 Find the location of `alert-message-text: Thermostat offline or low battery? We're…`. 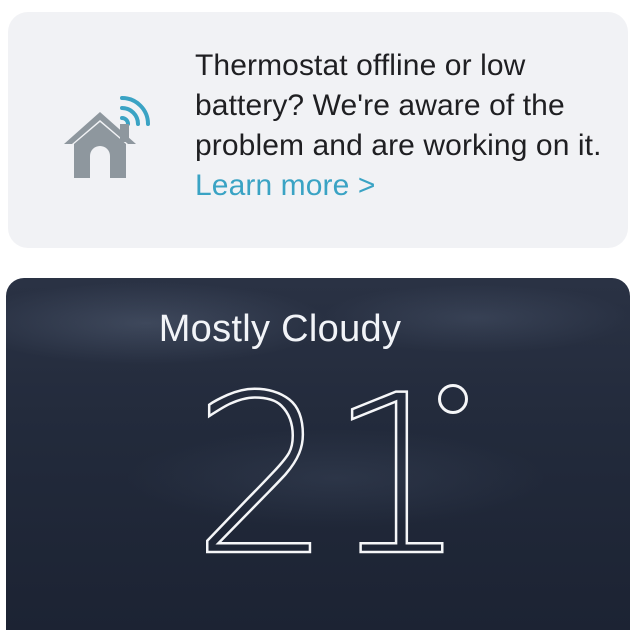

alert-message-text: Thermostat offline or low battery? We're… is located at coordinates (398, 105).